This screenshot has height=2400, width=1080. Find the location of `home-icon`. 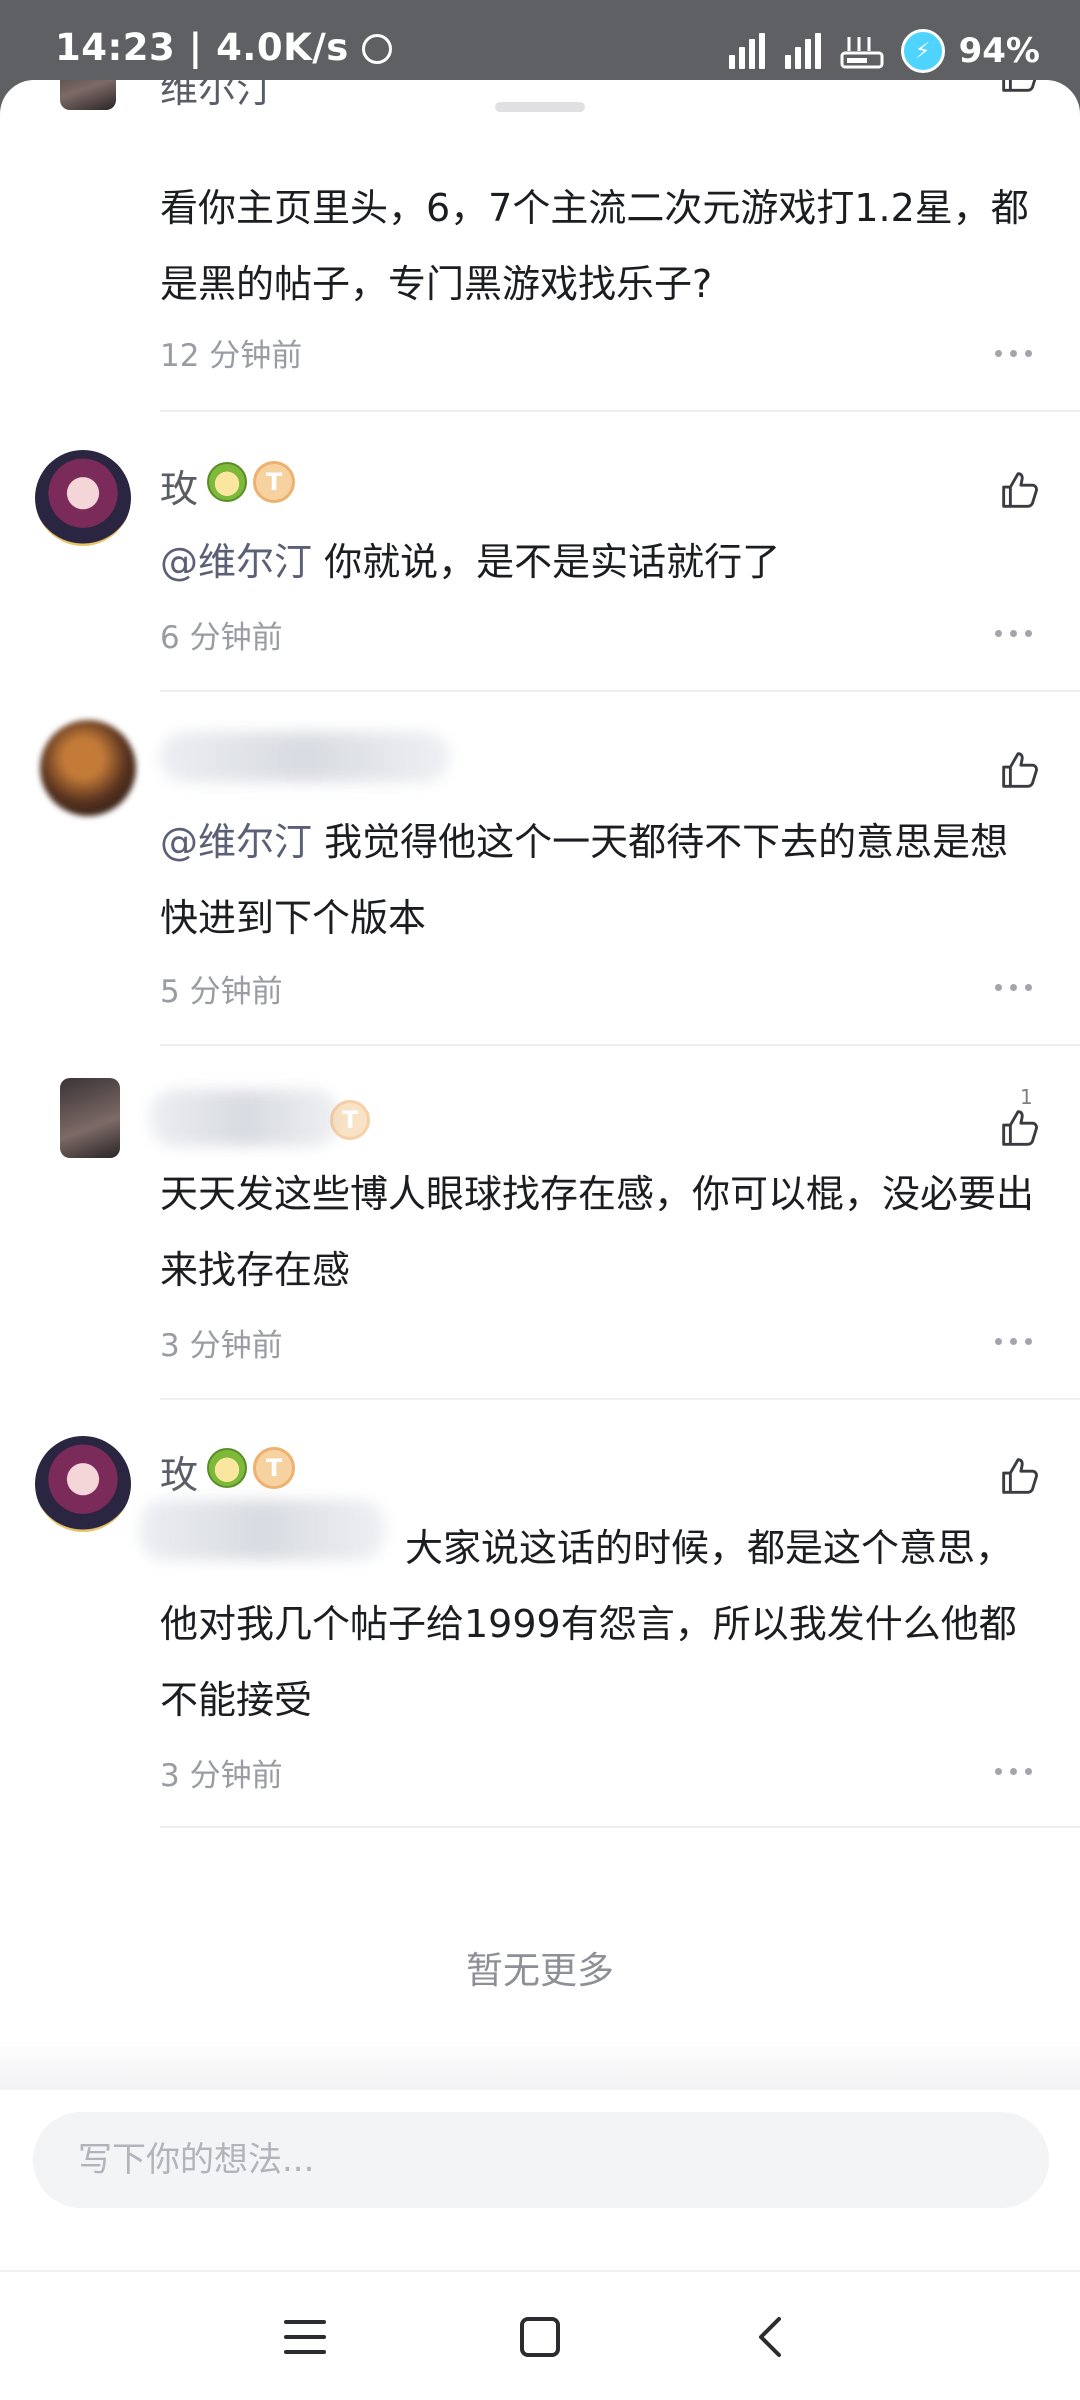

home-icon is located at coordinates (540, 2337).